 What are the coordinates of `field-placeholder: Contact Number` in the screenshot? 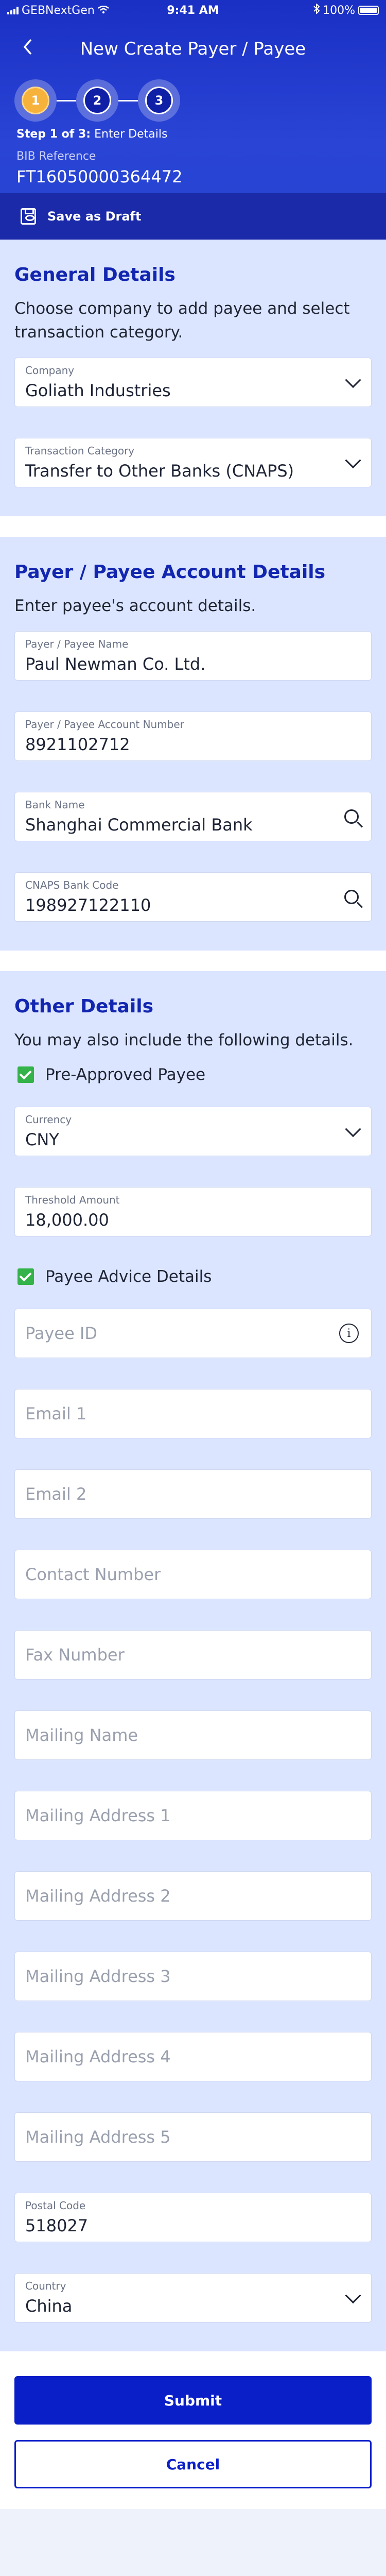 It's located at (93, 1574).